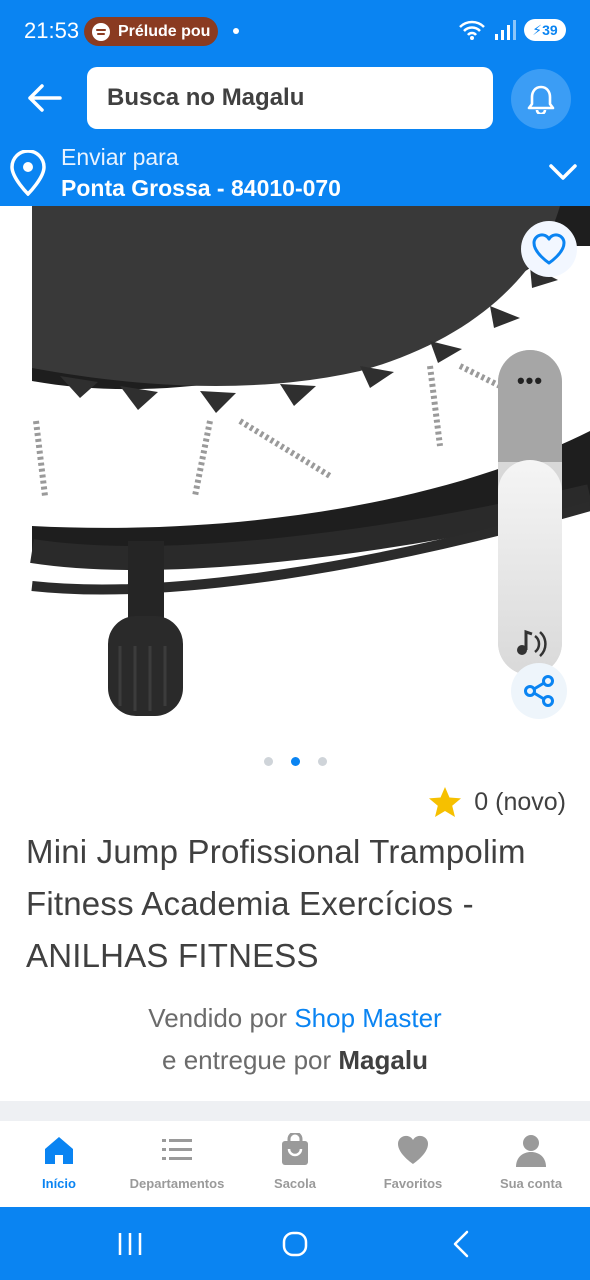 This screenshot has height=1280, width=590. Describe the element at coordinates (177, 1164) in the screenshot. I see `nav-item-departamentos: Departamentos` at that location.